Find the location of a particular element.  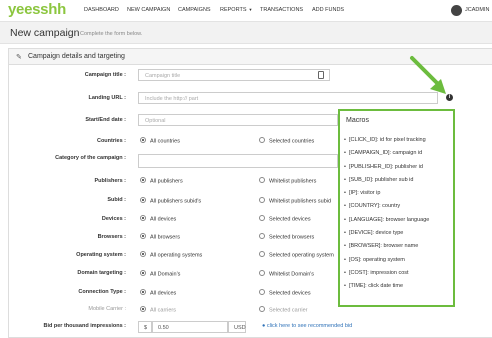

browsers-label: Browsers : is located at coordinates (111, 237).